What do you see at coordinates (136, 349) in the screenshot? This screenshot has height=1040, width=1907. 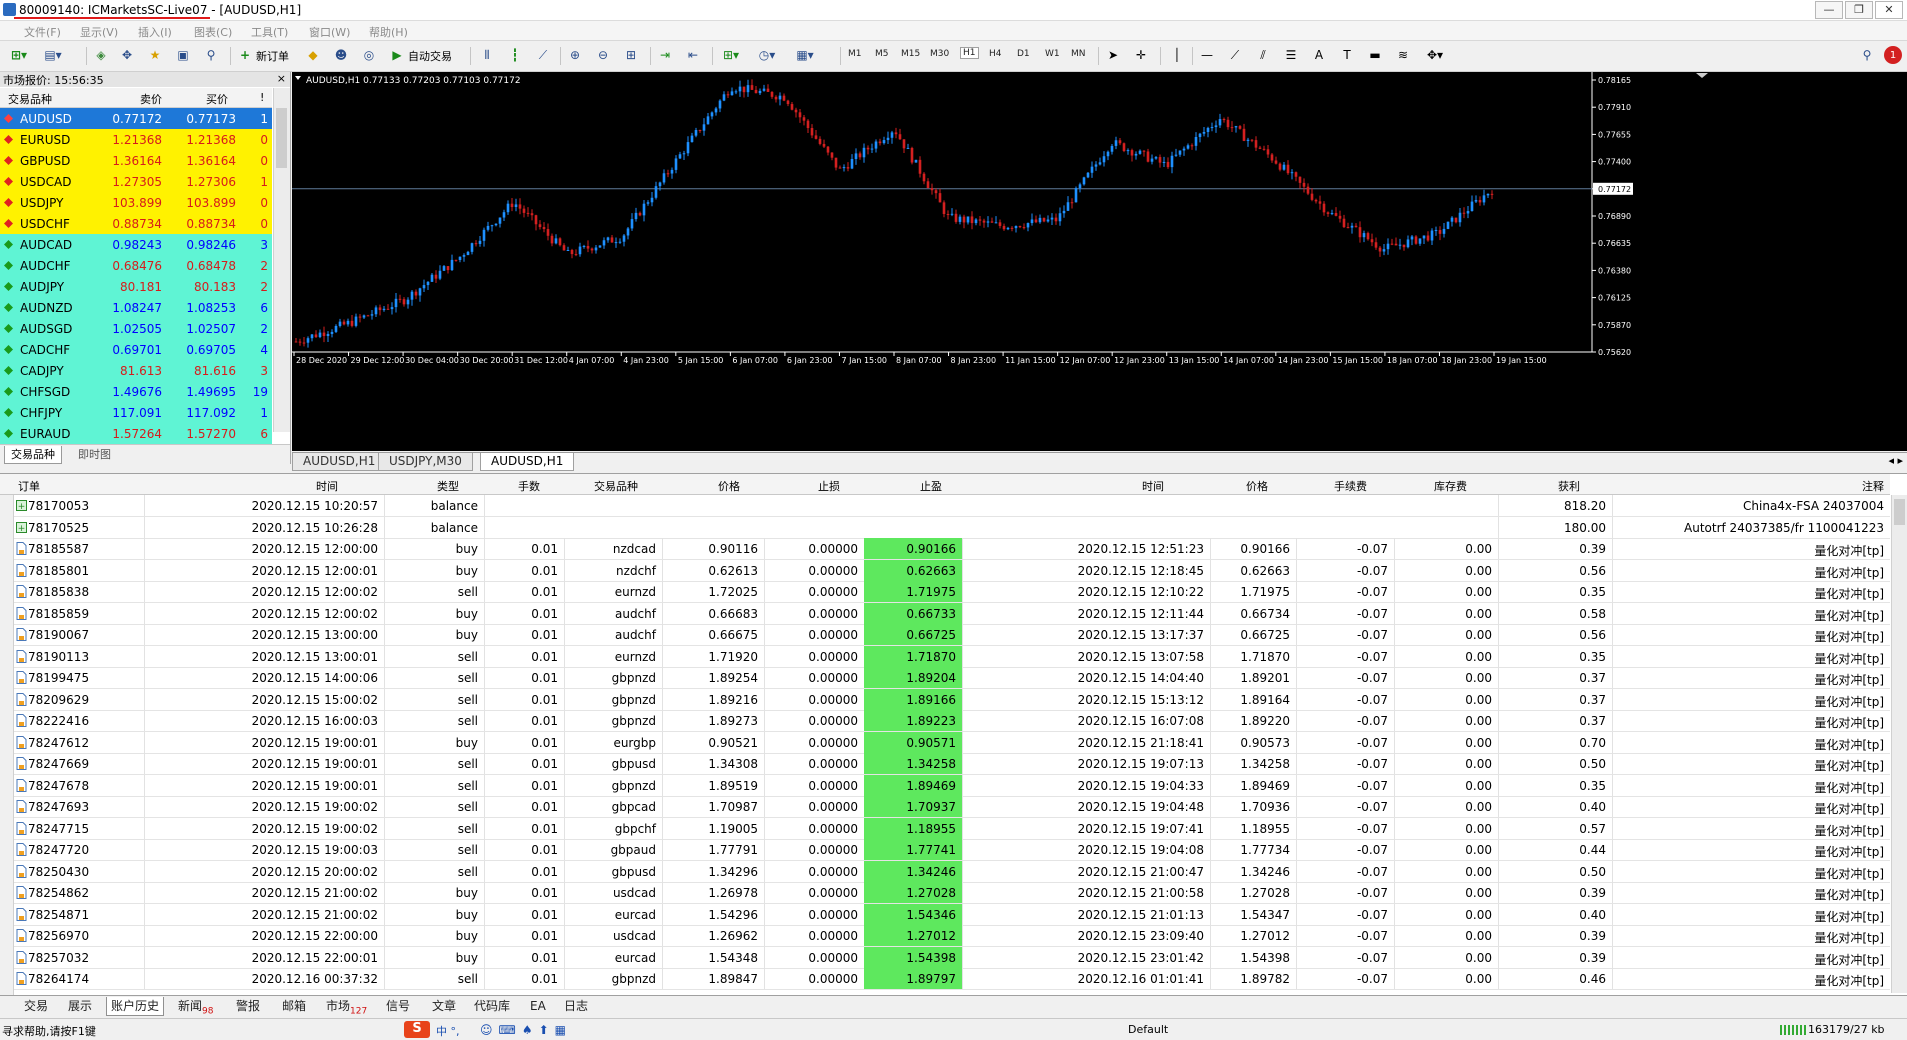 I see `market-watch-row-cadchf: CADCHF 0.69701 0.69705 4` at bounding box center [136, 349].